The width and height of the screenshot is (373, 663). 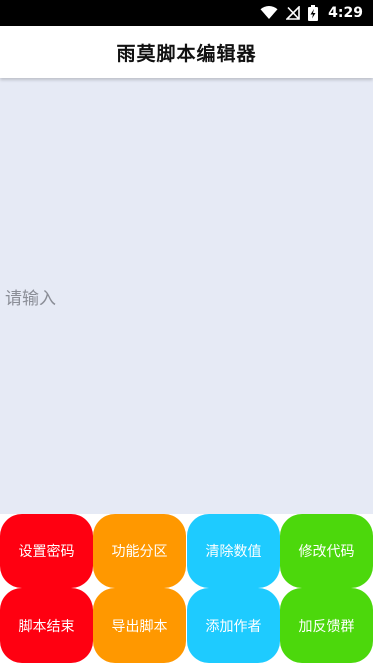 What do you see at coordinates (269, 13) in the screenshot?
I see `wifi-icon` at bounding box center [269, 13].